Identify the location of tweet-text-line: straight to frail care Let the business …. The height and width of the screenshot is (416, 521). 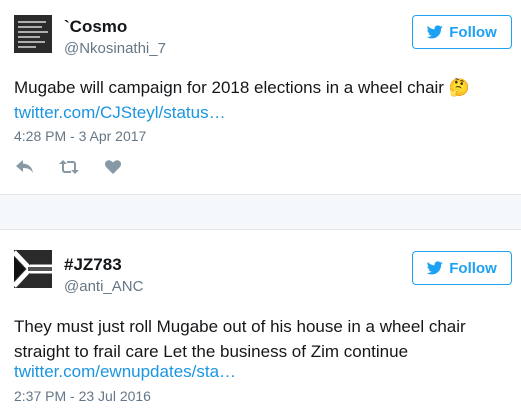
(211, 351).